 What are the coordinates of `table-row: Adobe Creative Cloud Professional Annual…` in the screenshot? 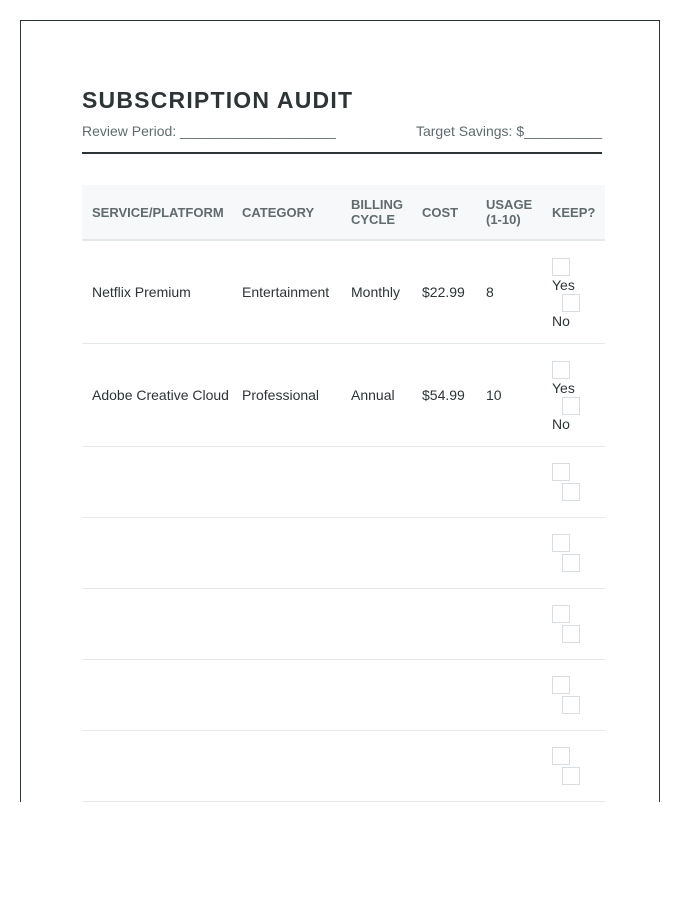 It's located at (343, 395).